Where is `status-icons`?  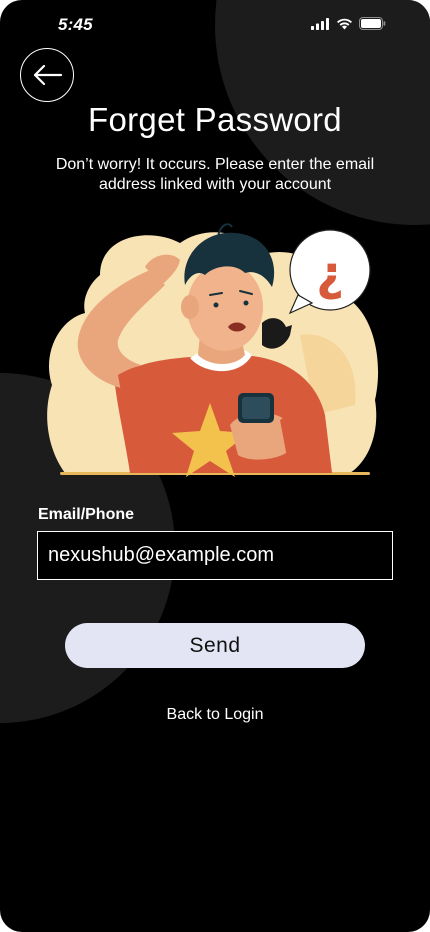 status-icons is located at coordinates (348, 23).